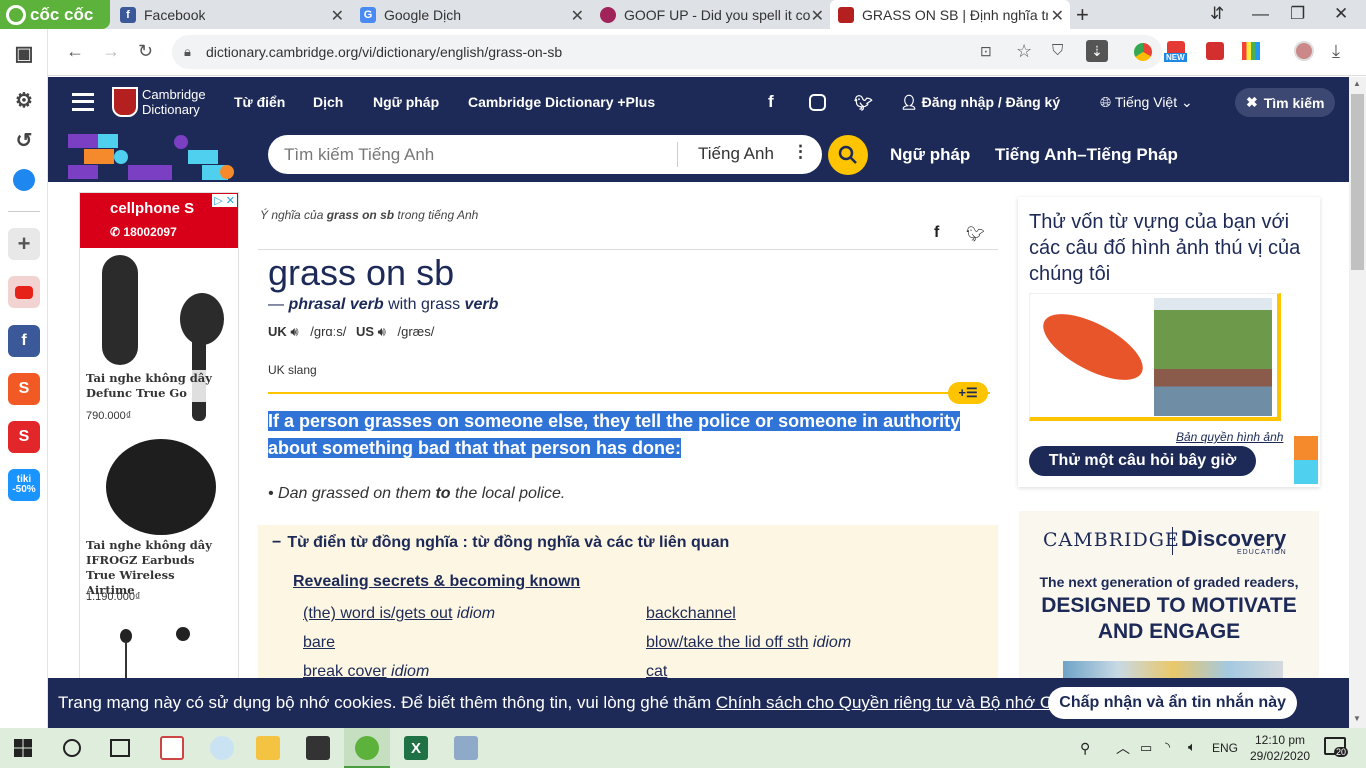 Image resolution: width=1366 pixels, height=768 pixels. I want to click on downloads-icon: ⤓, so click(1336, 51).